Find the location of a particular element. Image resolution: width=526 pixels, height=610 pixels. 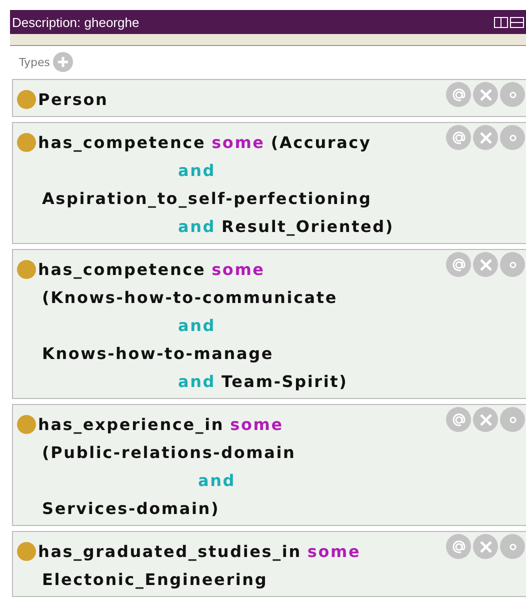

class-expression-text: Aspiration_to_self-perfectioning is located at coordinates (207, 198).